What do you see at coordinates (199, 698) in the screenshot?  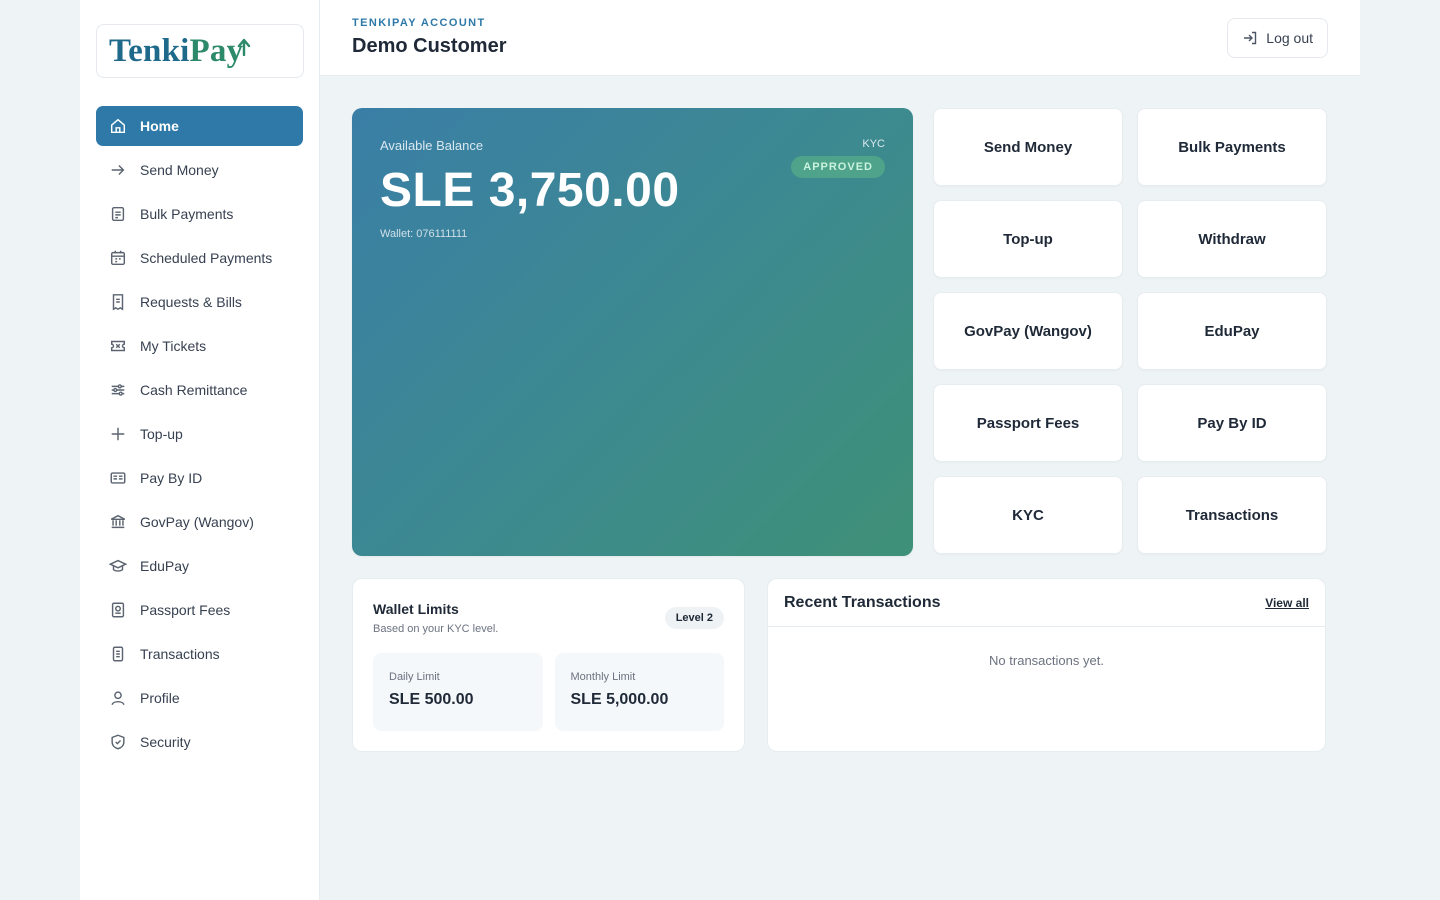 I see `sidebar-item-profile: Profile` at bounding box center [199, 698].